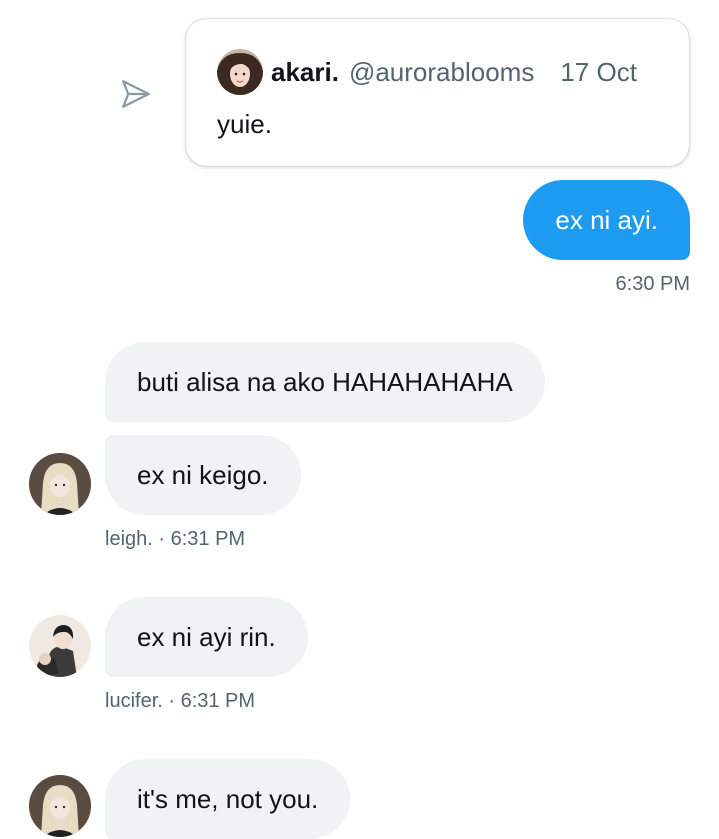  Describe the element at coordinates (60, 646) in the screenshot. I see `avatar-lucifer` at that location.